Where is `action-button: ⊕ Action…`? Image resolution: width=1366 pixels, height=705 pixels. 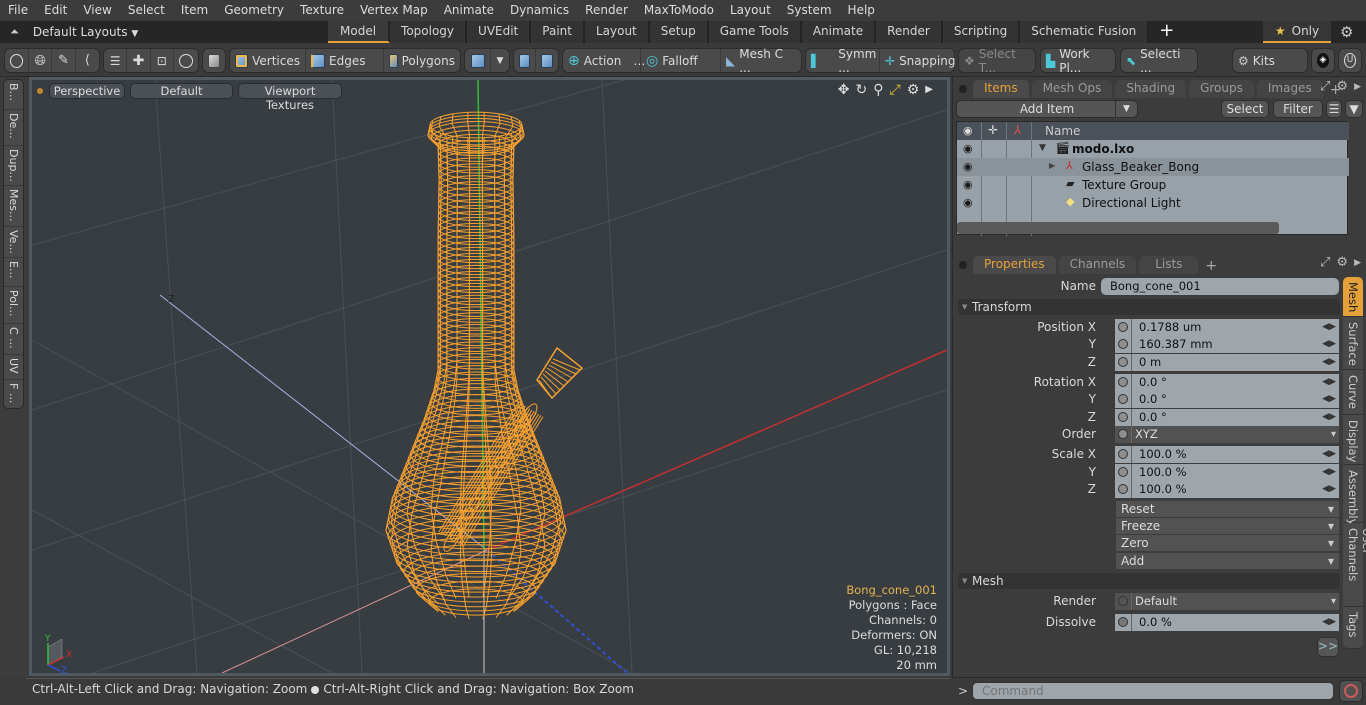
action-button: ⊕ Action… is located at coordinates (604, 60).